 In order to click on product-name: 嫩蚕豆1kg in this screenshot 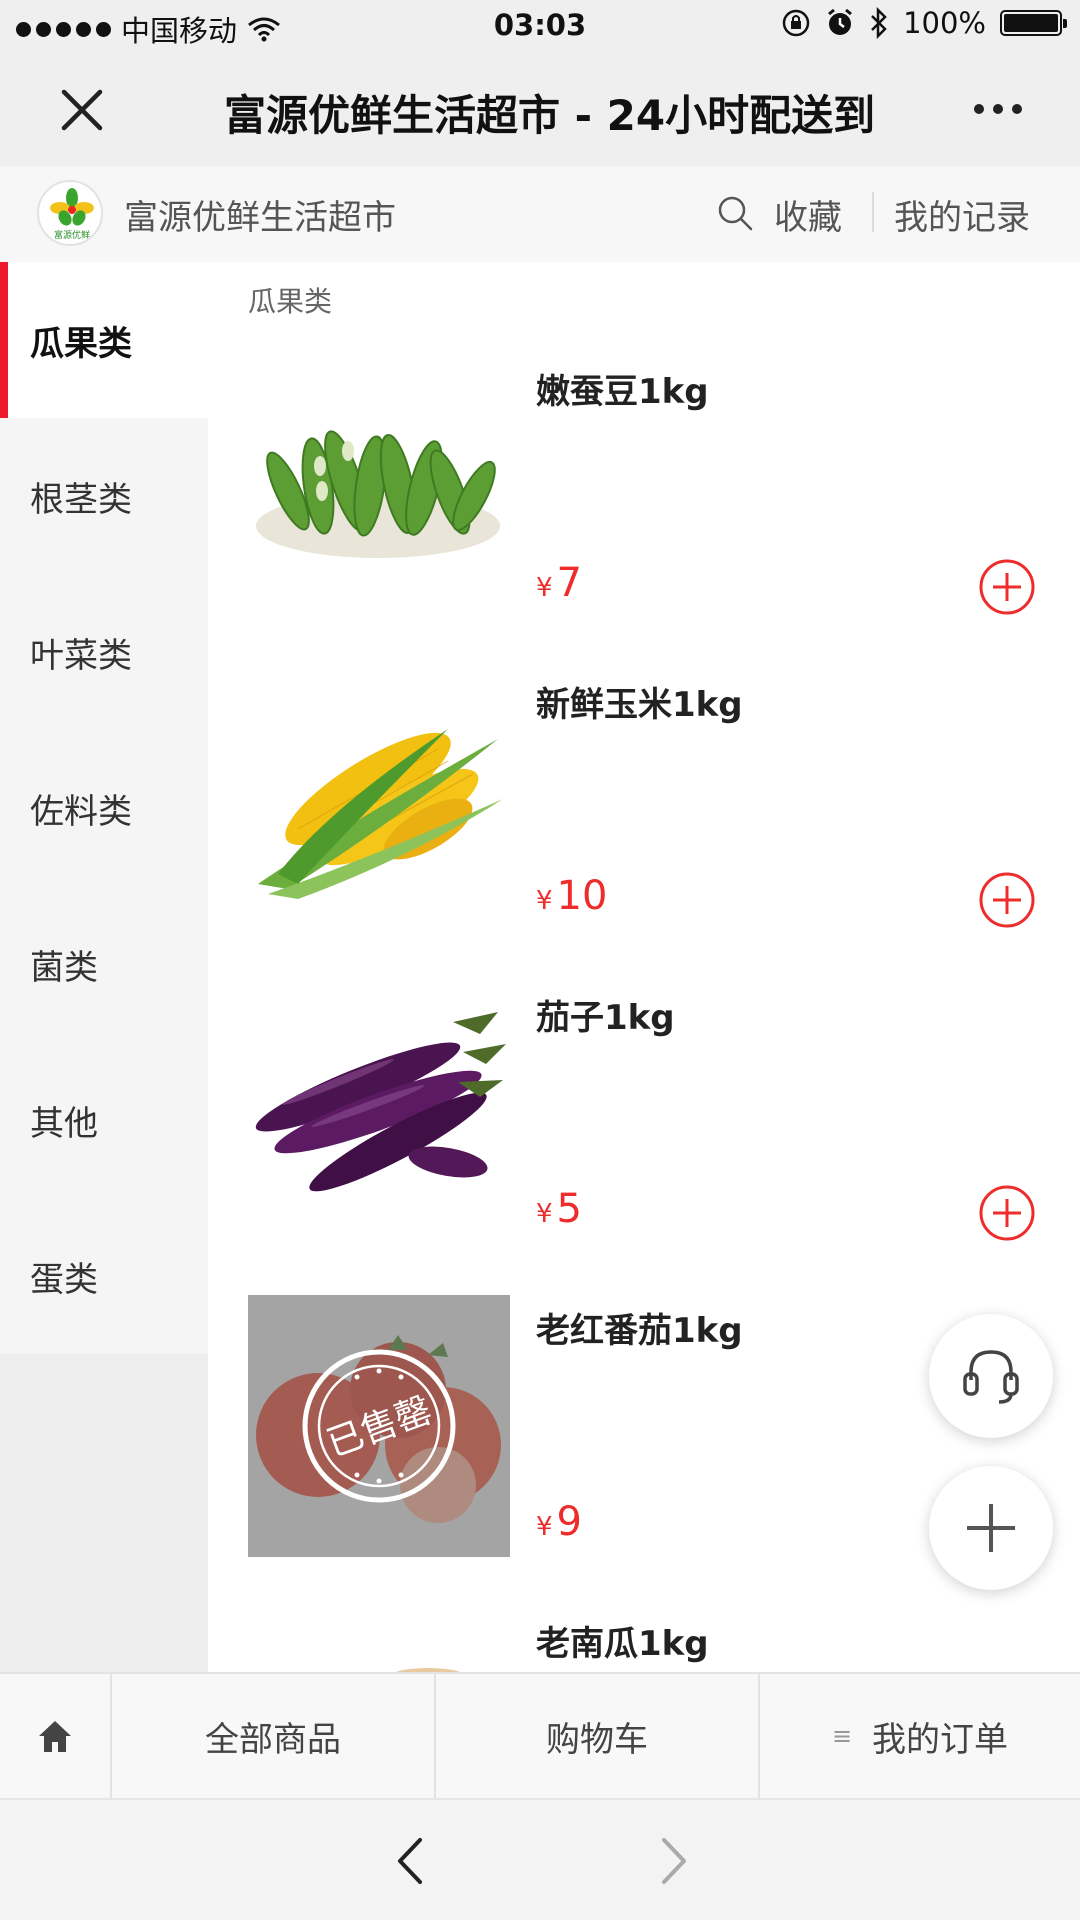, I will do `click(622, 392)`.